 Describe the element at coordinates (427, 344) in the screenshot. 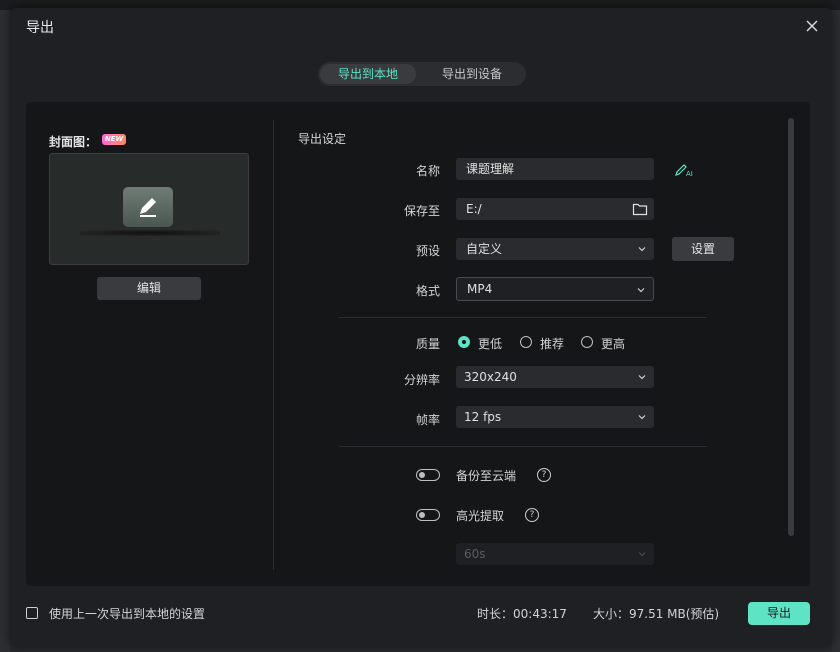

I see `quality-label: 质量` at that location.